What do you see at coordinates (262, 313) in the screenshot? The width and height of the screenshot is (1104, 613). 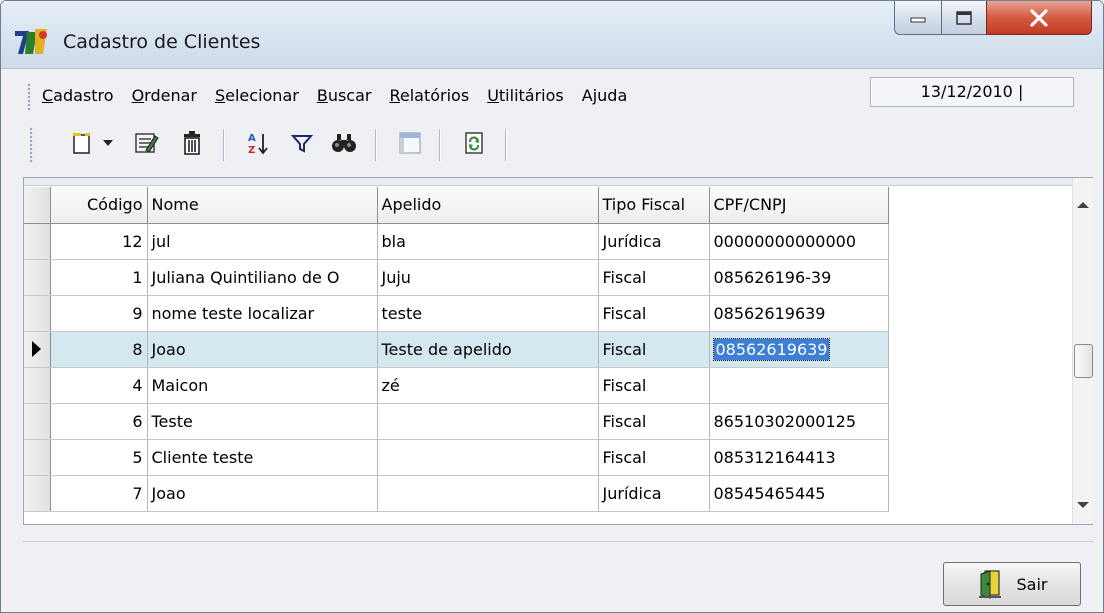 I see `cell-nome: nome teste localizar` at bounding box center [262, 313].